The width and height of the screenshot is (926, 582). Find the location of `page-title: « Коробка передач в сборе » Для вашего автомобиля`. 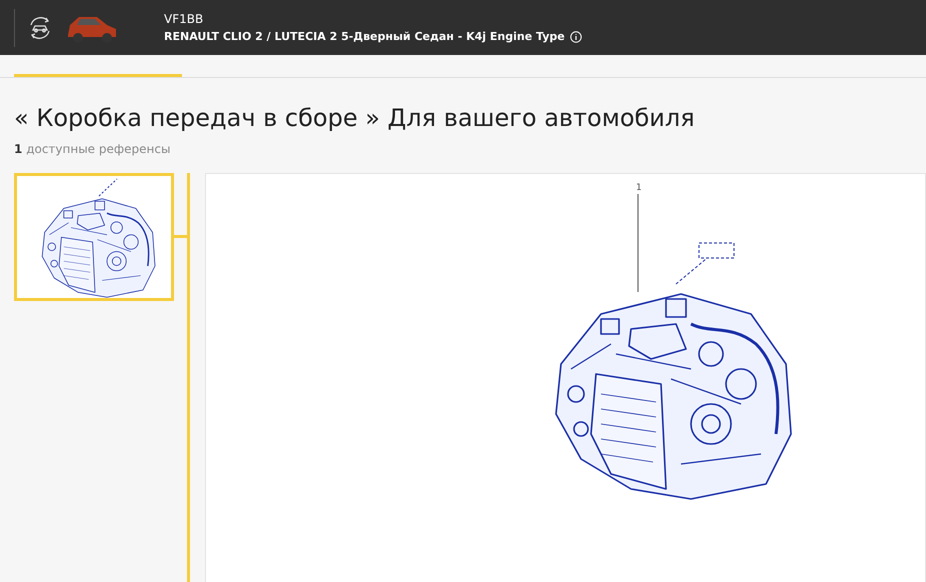

page-title: « Коробка передач в сборе » Для вашего автомобиля is located at coordinates (355, 118).